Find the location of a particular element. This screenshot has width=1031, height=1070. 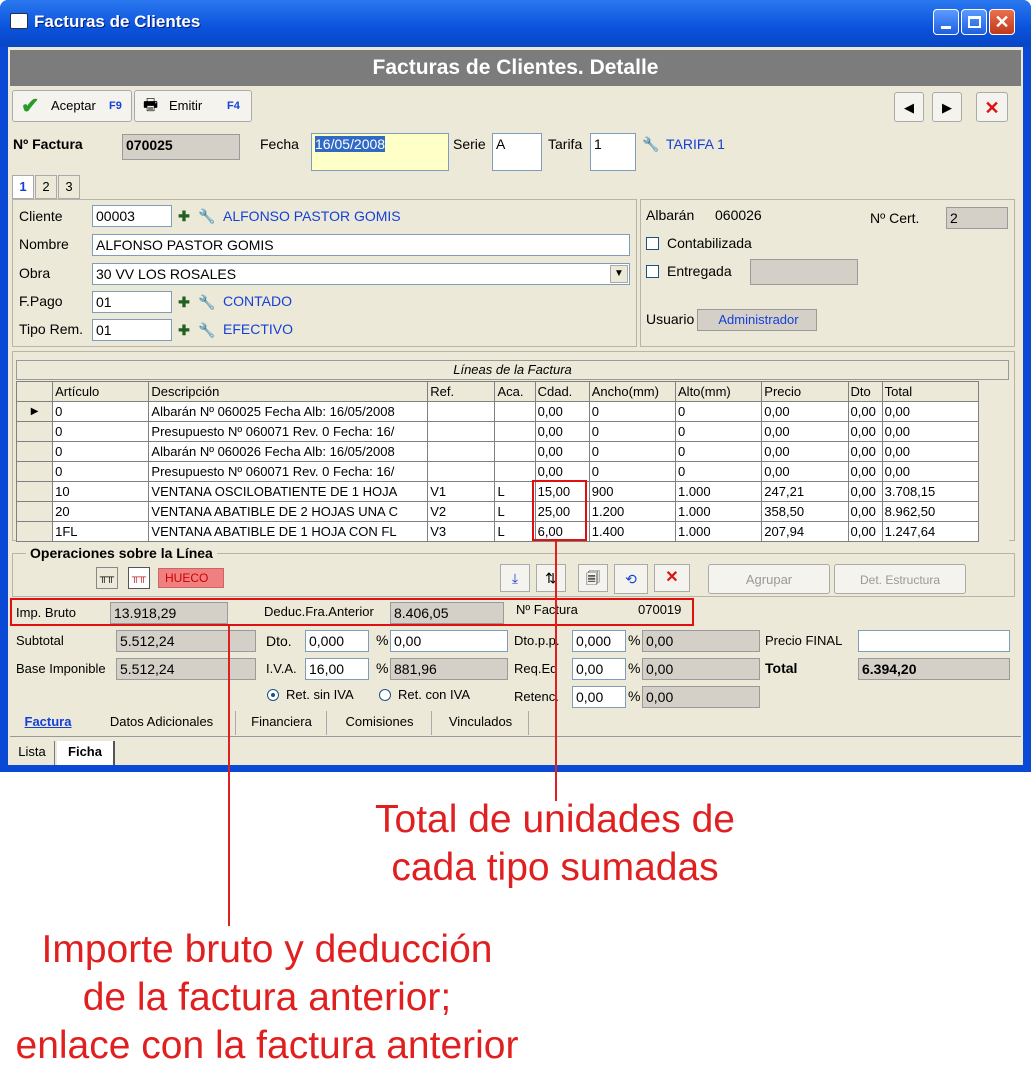

tab-ficha: Ficha is located at coordinates (86, 753).